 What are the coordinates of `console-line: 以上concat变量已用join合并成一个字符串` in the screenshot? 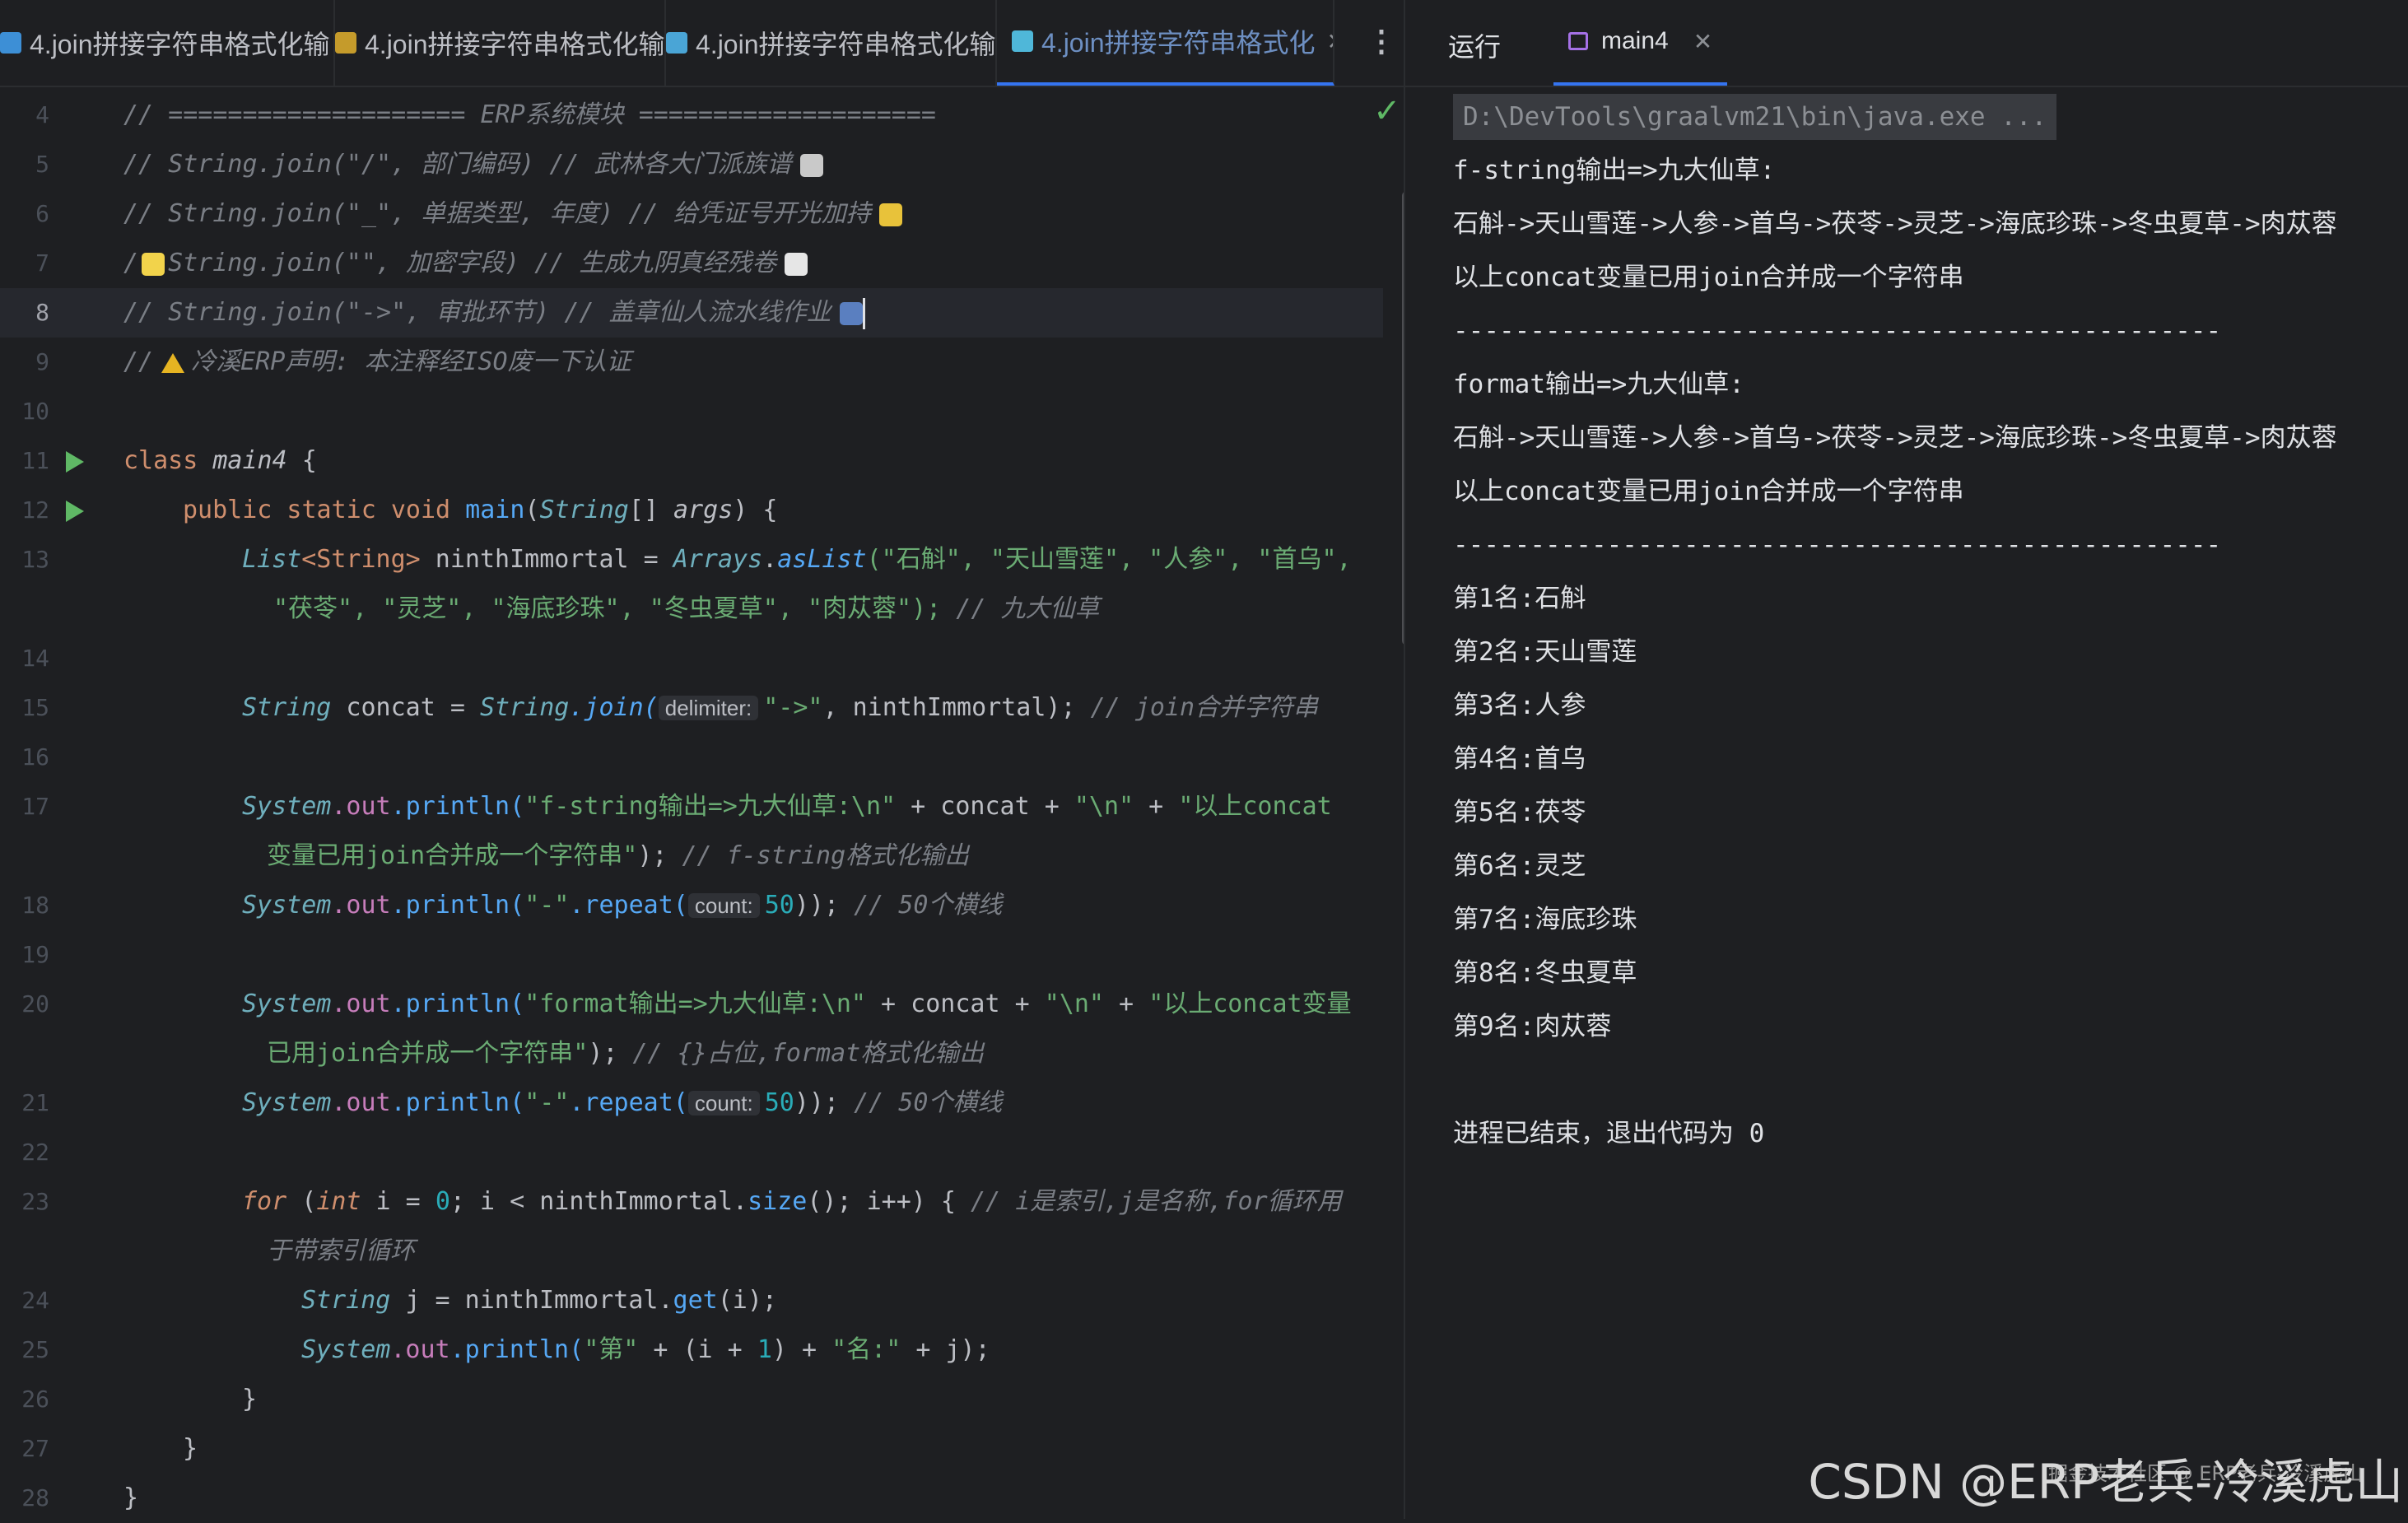 It's located at (1708, 278).